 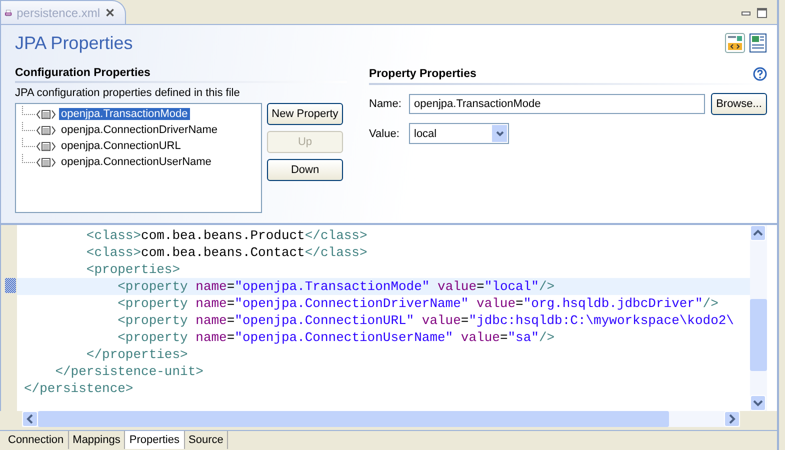 I want to click on tree-item: openjpa.ConnectionDriverName, so click(x=139, y=130).